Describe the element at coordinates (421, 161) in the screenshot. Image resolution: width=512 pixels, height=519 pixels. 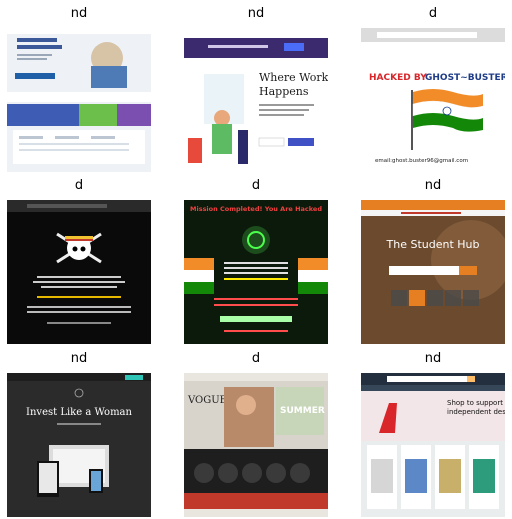
I see `t3-email: email:ghost.buster96@gmail.com` at that location.